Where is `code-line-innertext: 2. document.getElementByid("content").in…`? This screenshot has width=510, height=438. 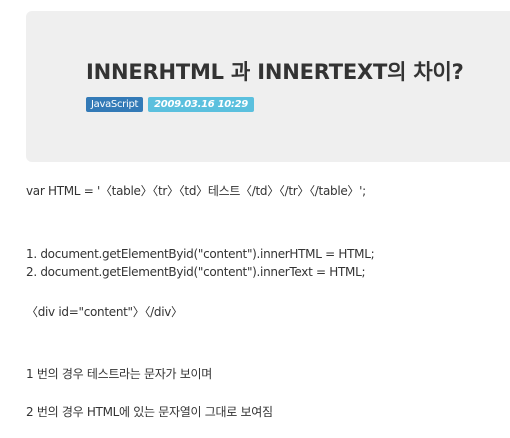
code-line-innertext: 2. document.getElementByid("content").in… is located at coordinates (196, 272).